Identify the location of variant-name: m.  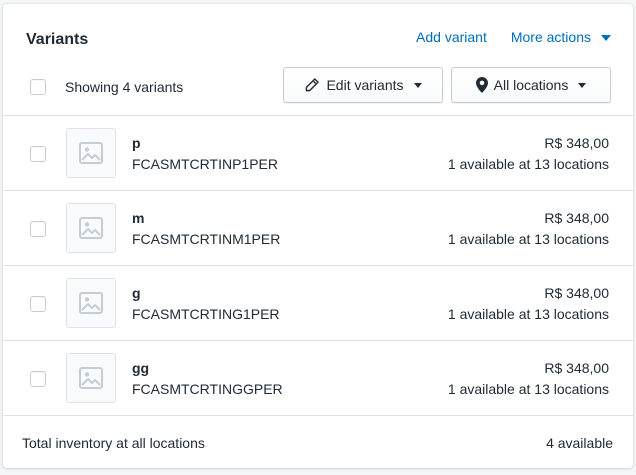
(138, 218).